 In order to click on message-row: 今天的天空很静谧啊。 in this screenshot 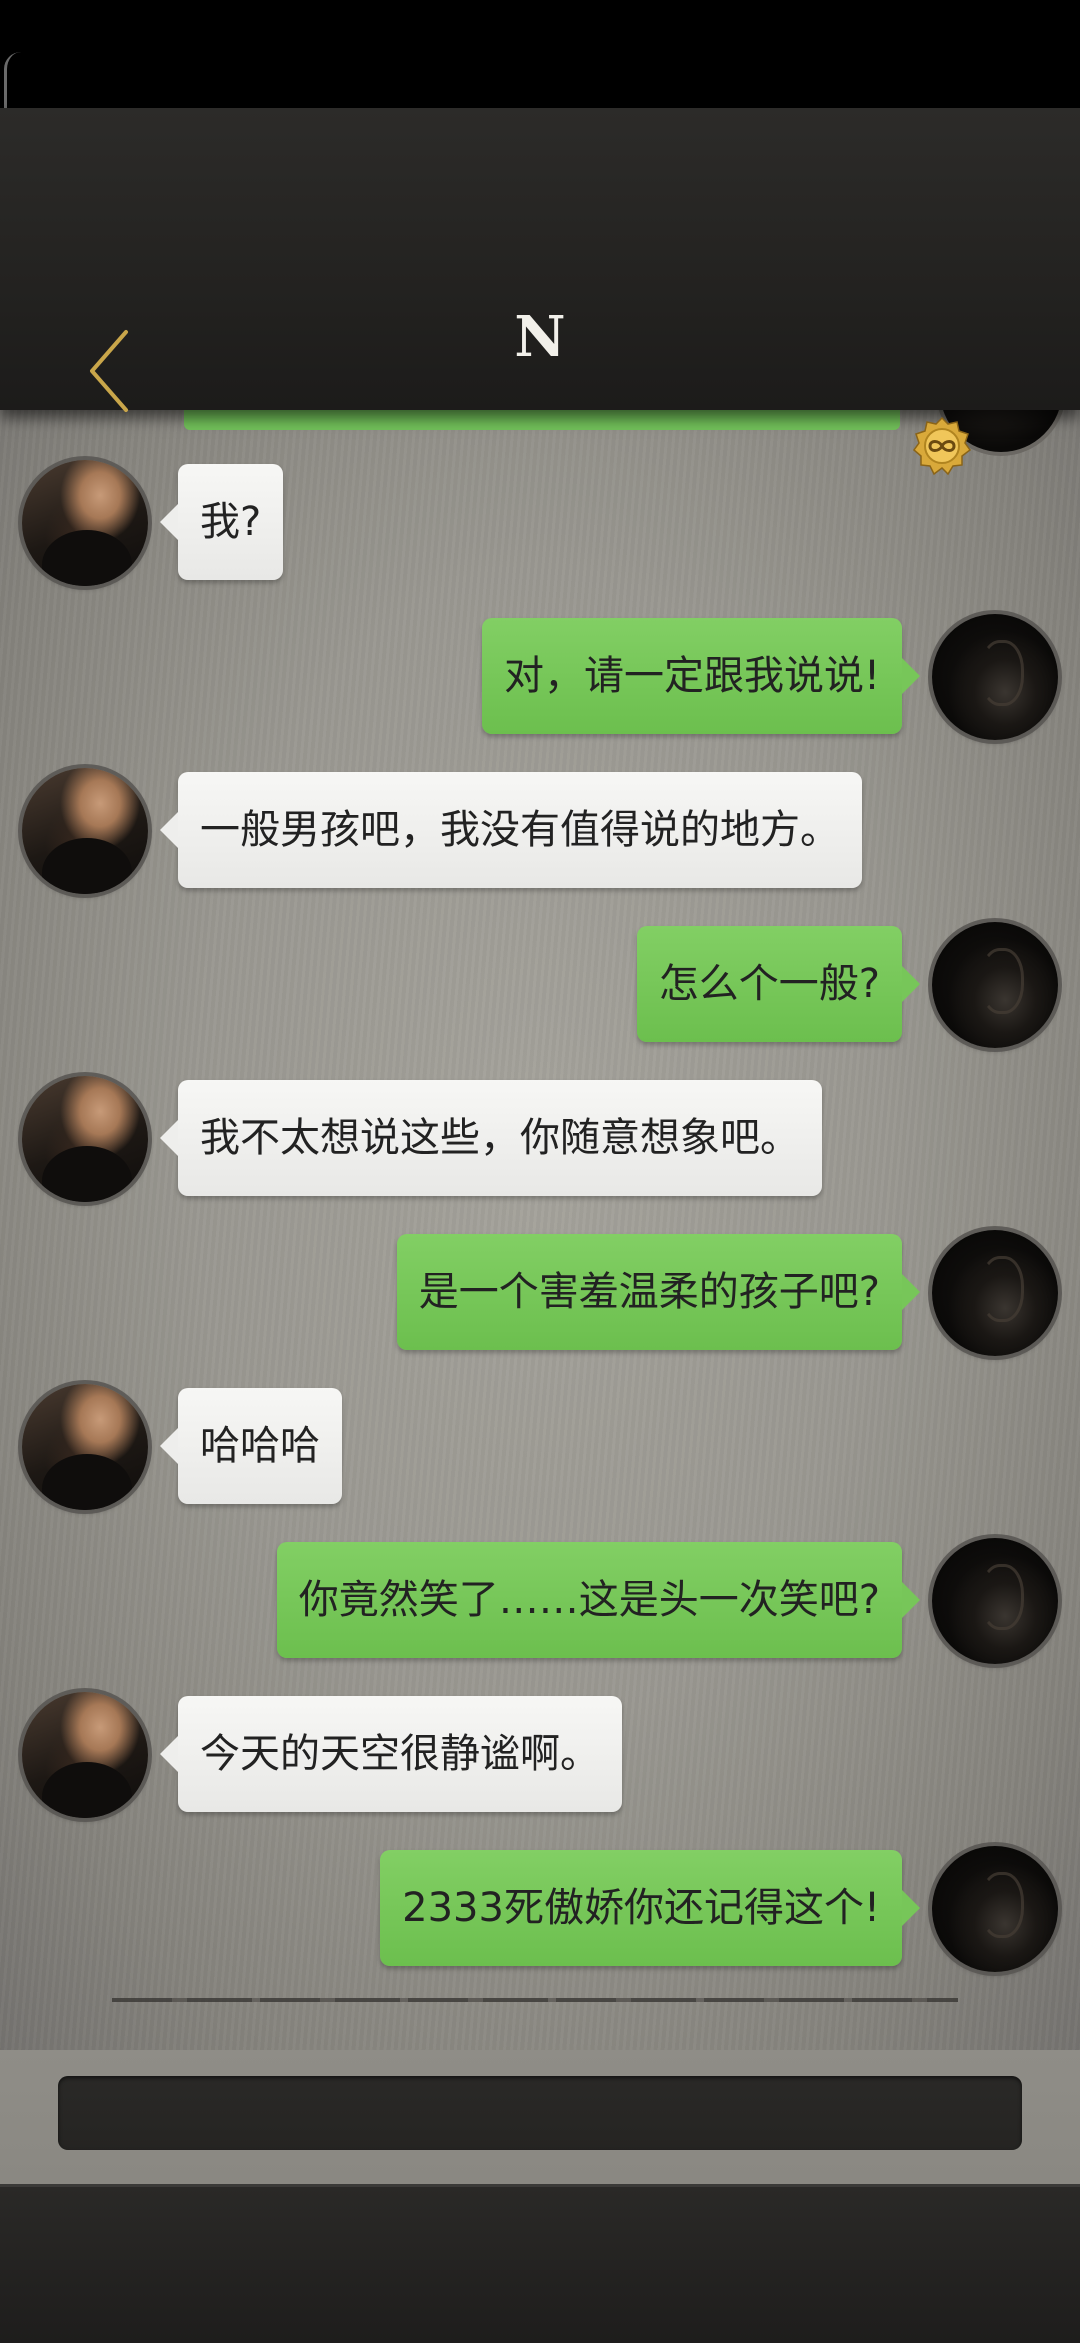, I will do `click(540, 1767)`.